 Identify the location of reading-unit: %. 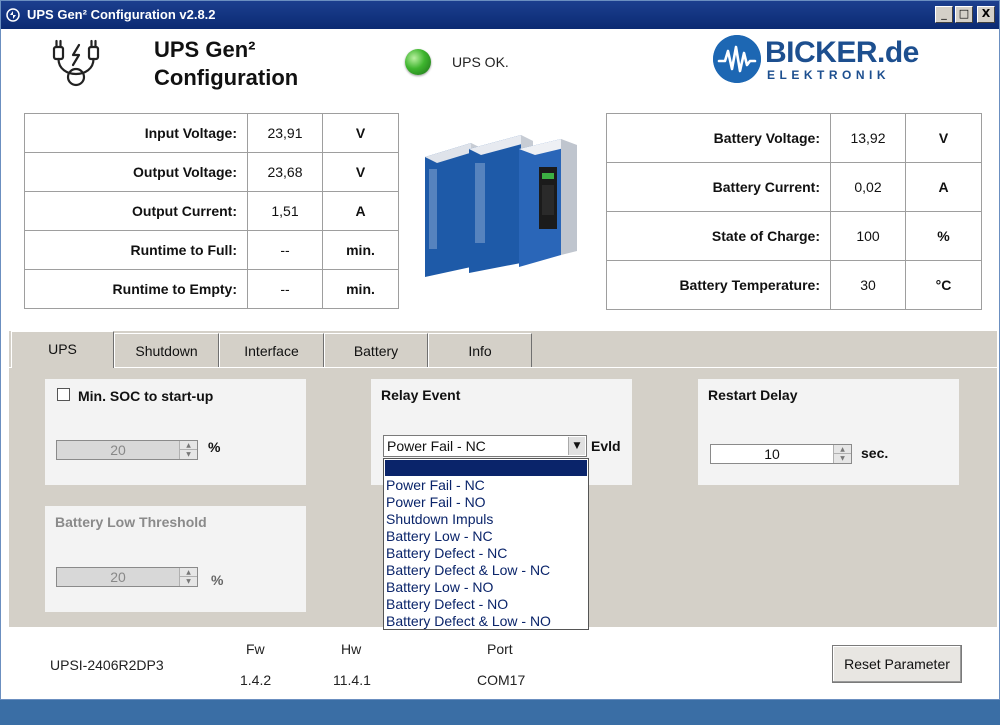
(943, 236).